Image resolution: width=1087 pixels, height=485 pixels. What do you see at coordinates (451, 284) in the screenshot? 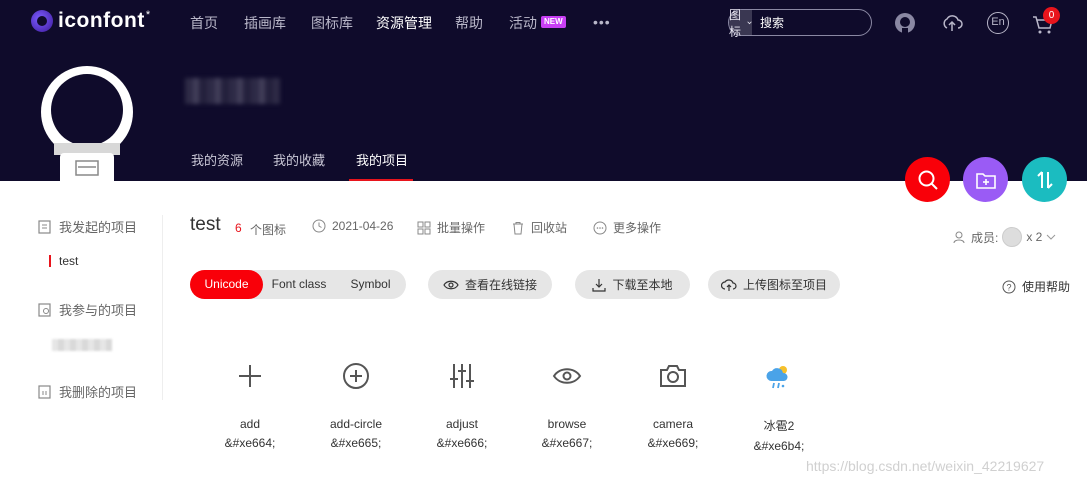
I see `eye-icon` at bounding box center [451, 284].